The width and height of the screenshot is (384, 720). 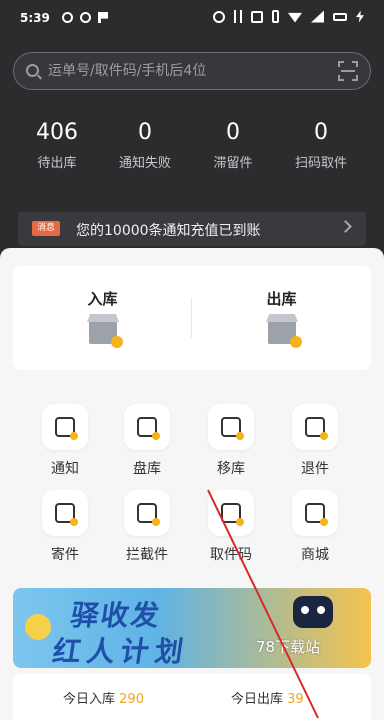 What do you see at coordinates (116, 615) in the screenshot?
I see `banner-title: 驿收发` at bounding box center [116, 615].